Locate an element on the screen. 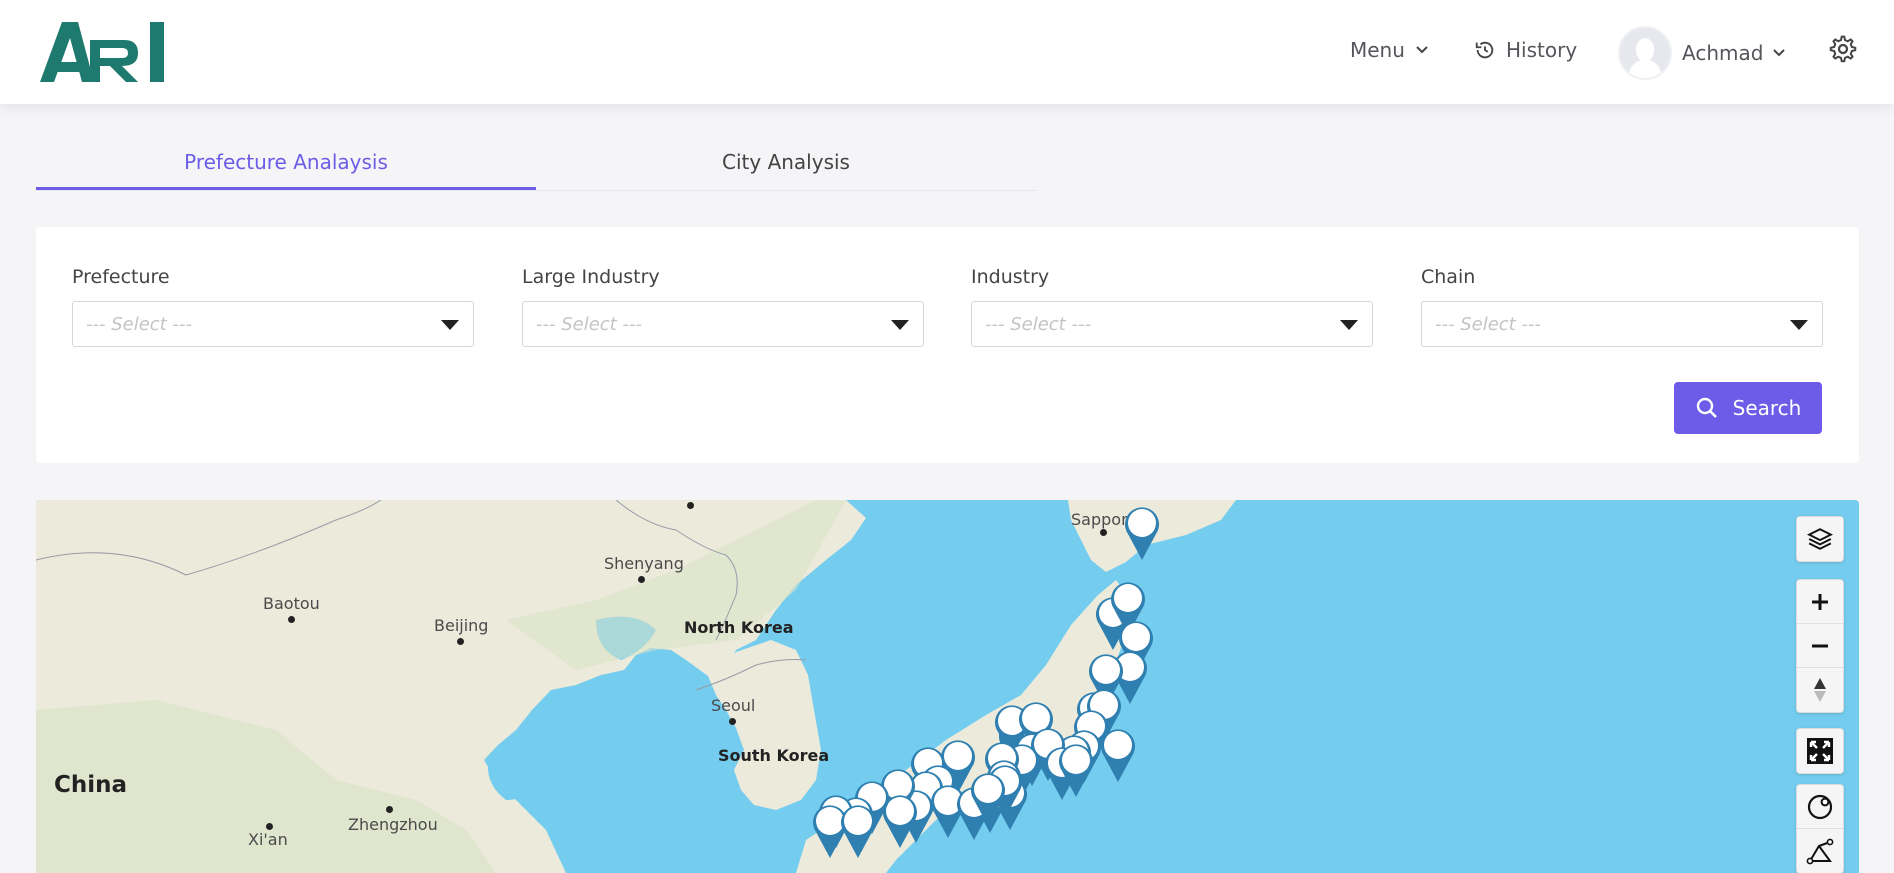 The image size is (1894, 873). prefecture-field: Prefecture --- Select --- is located at coordinates (273, 306).